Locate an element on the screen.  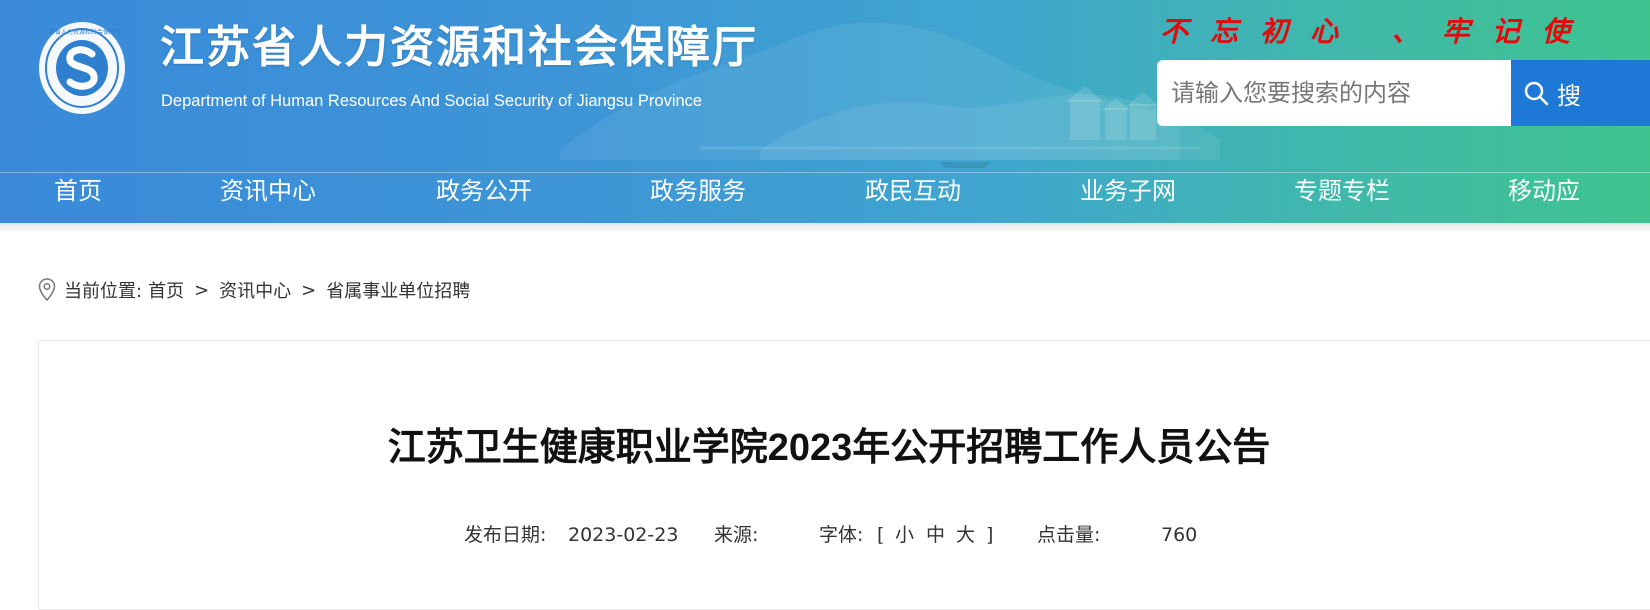
nav-item-topics: 专题专栏 is located at coordinates (1342, 191).